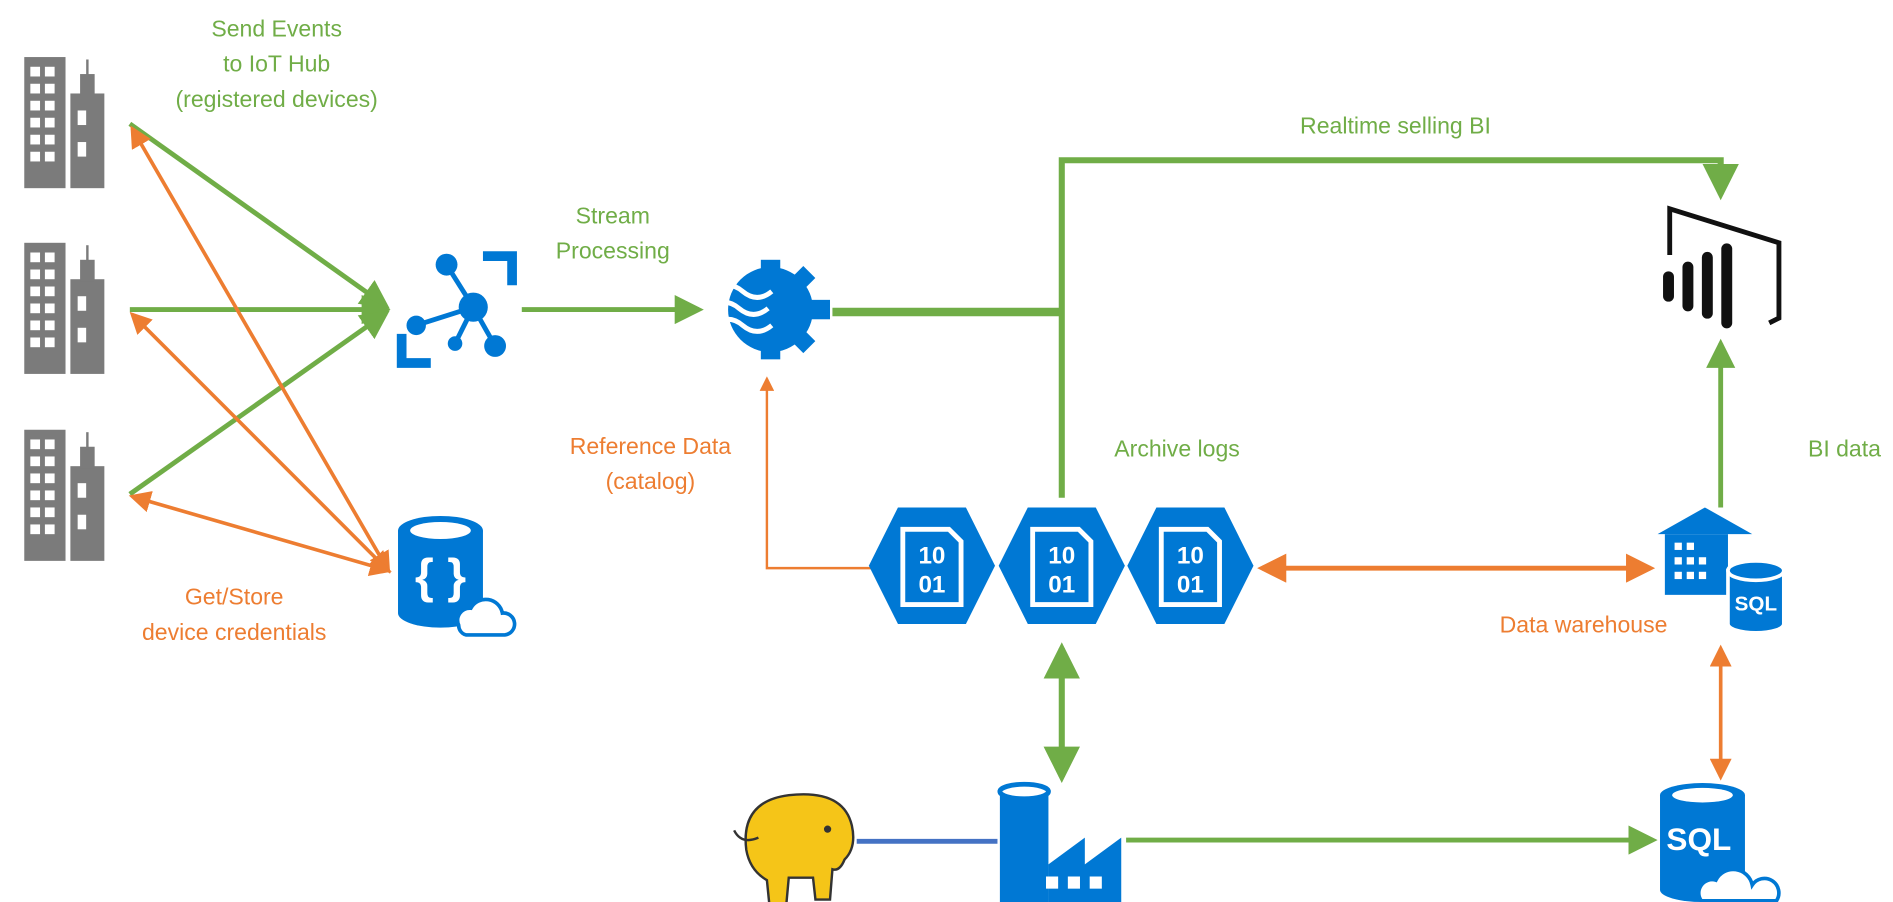 The height and width of the screenshot is (902, 1893). What do you see at coordinates (1722, 267) in the screenshot?
I see `power-bi-icon` at bounding box center [1722, 267].